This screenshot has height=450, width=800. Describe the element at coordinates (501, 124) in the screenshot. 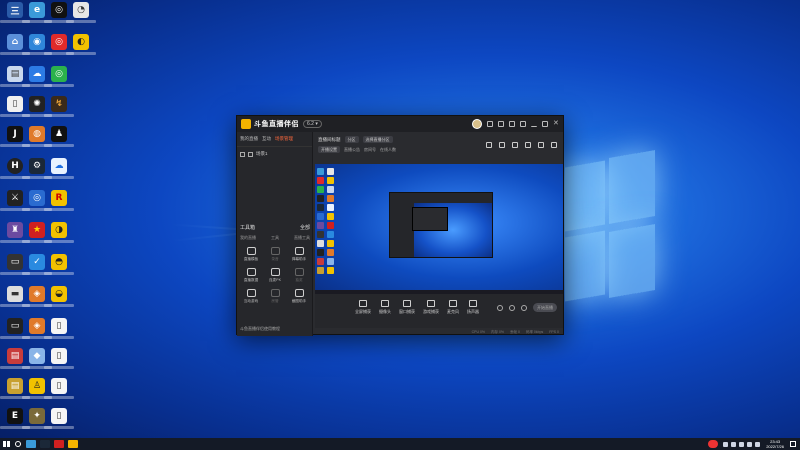

I see `skin-icon` at that location.